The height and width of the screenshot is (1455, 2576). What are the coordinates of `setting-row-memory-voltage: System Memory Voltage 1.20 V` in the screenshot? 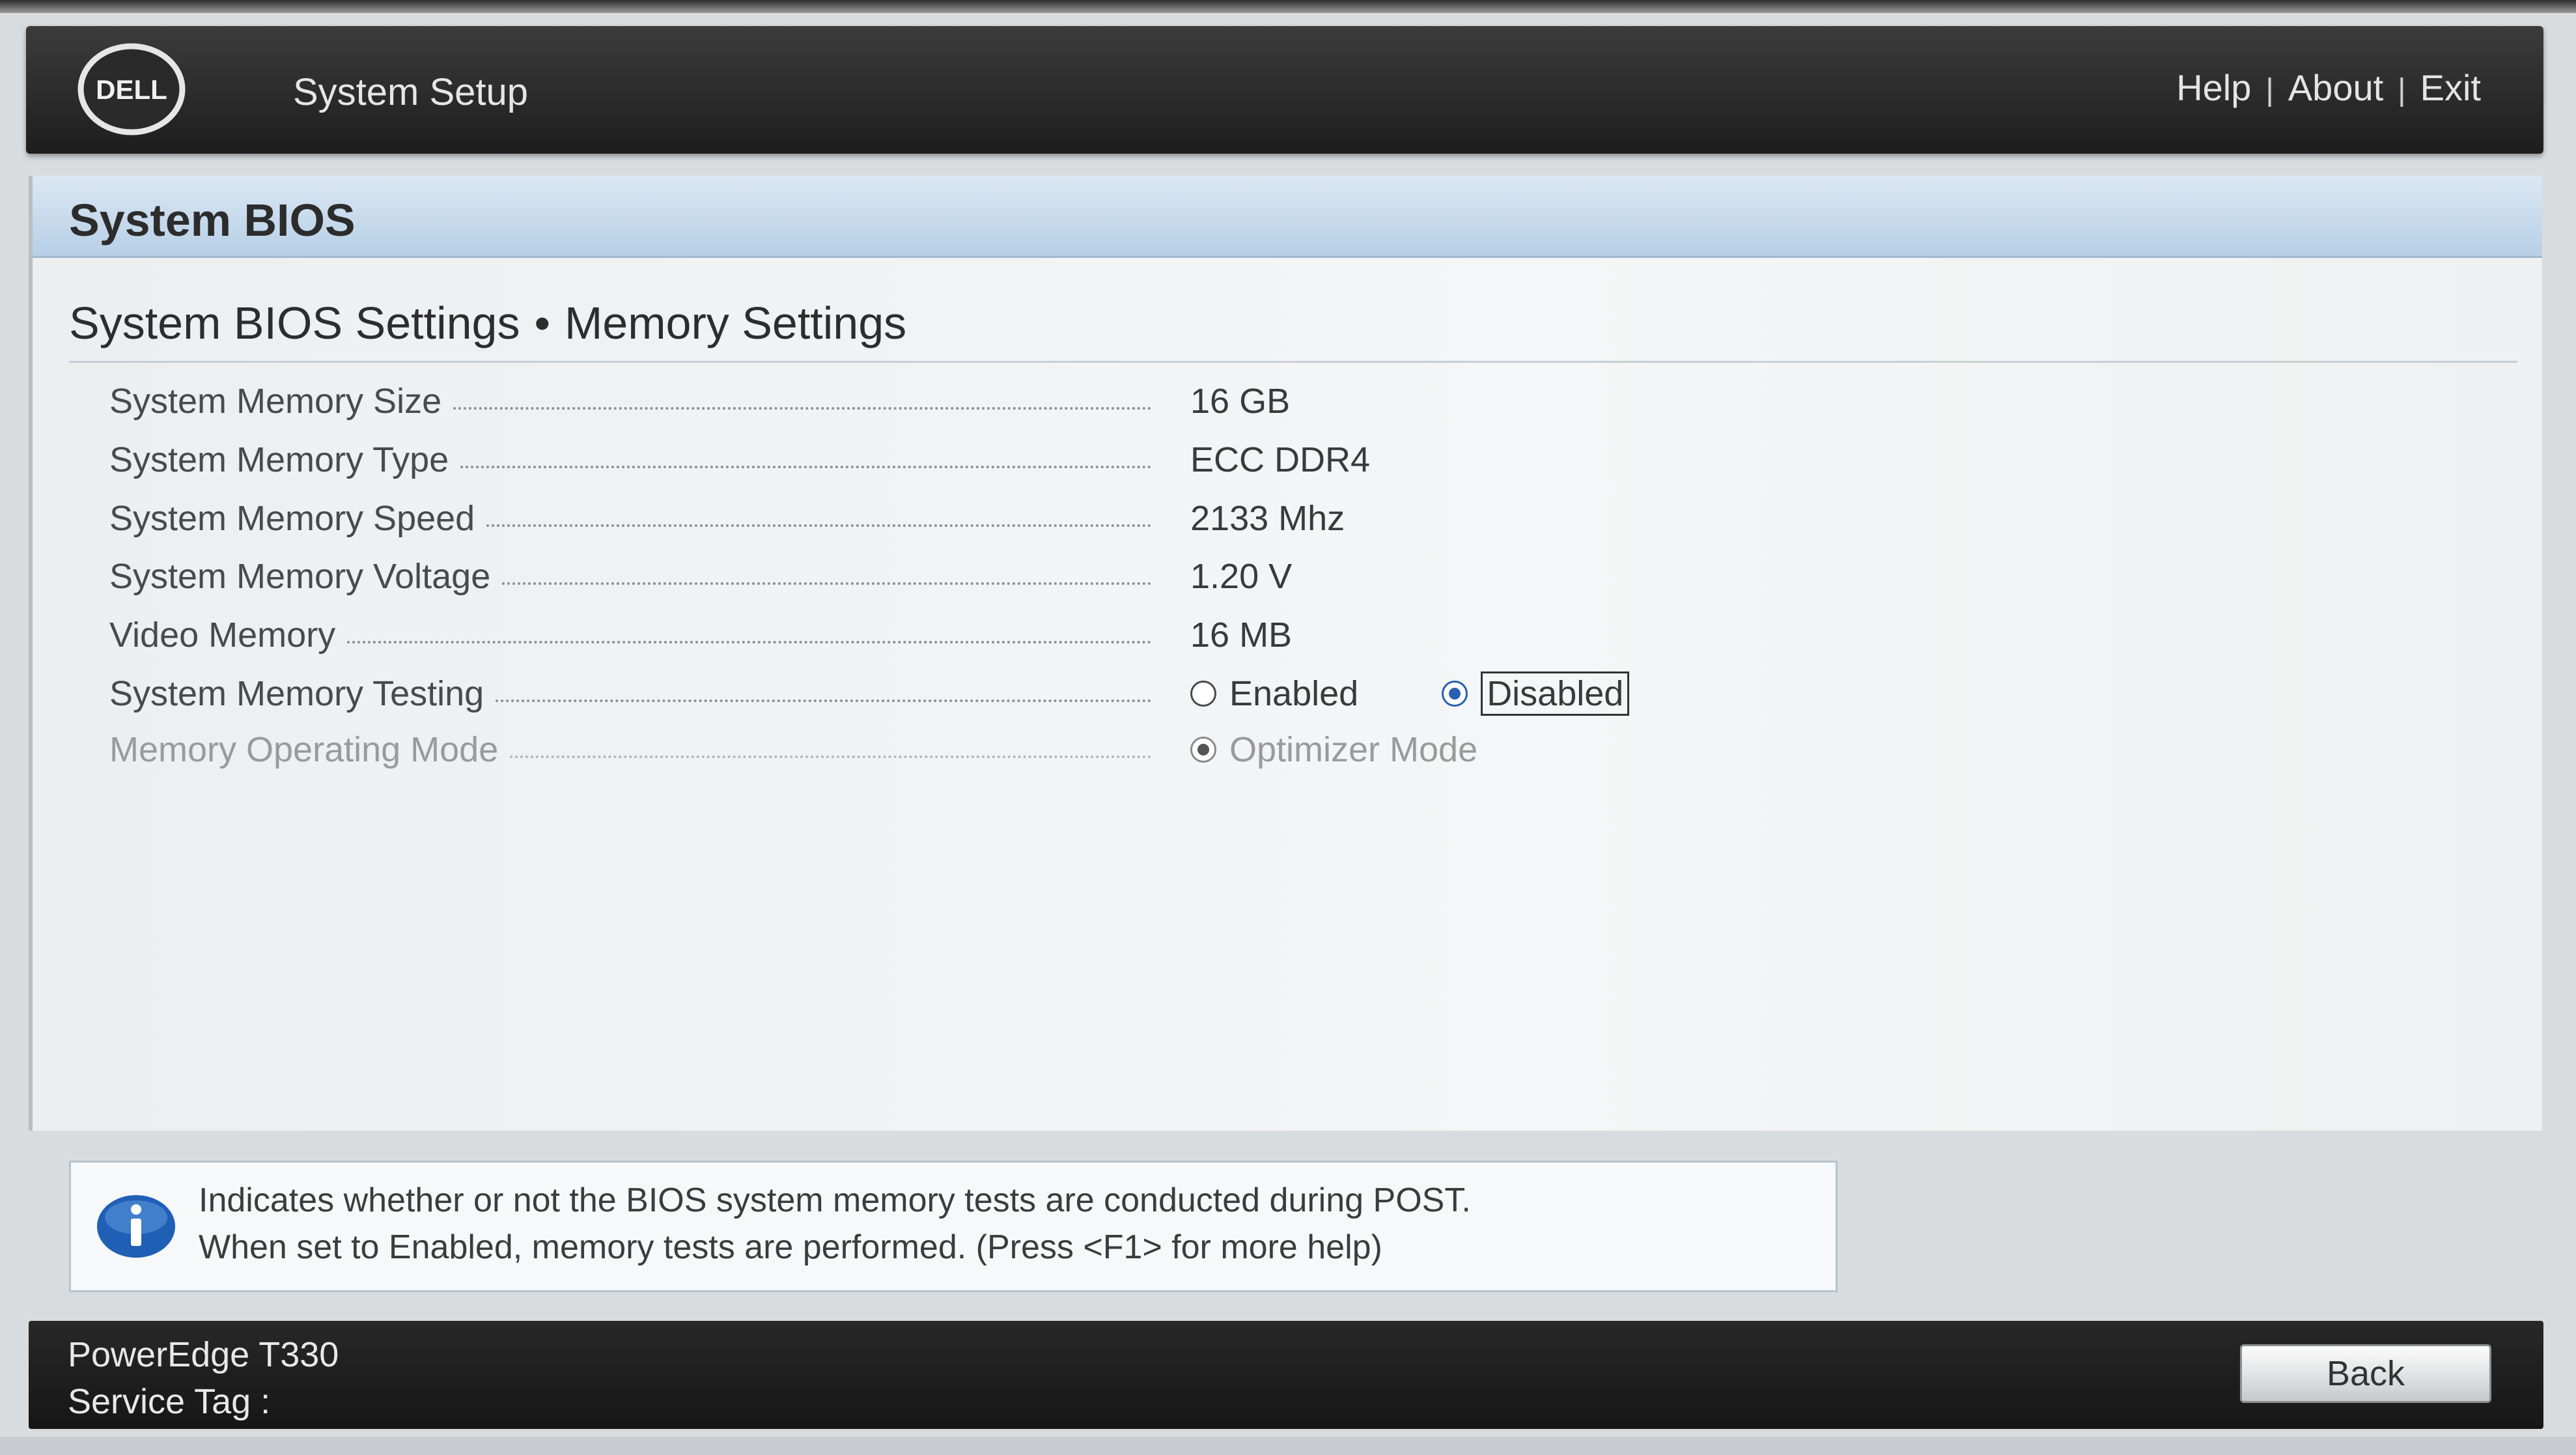 It's located at (1282, 576).